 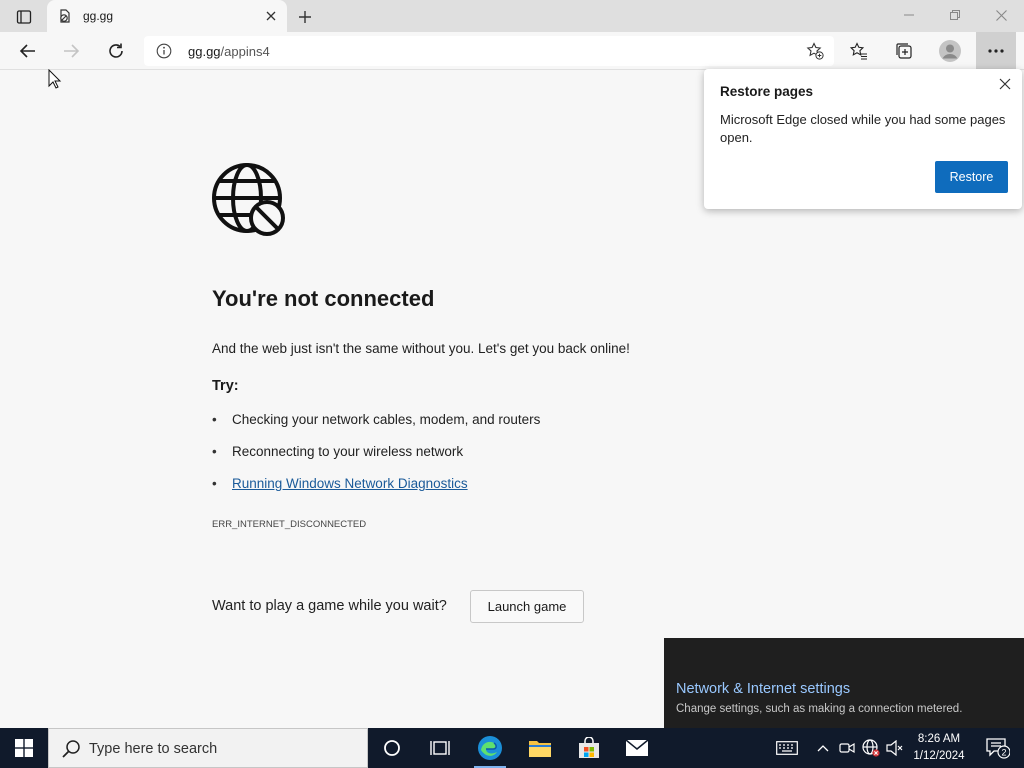 I want to click on avatar-icon, so click(x=950, y=51).